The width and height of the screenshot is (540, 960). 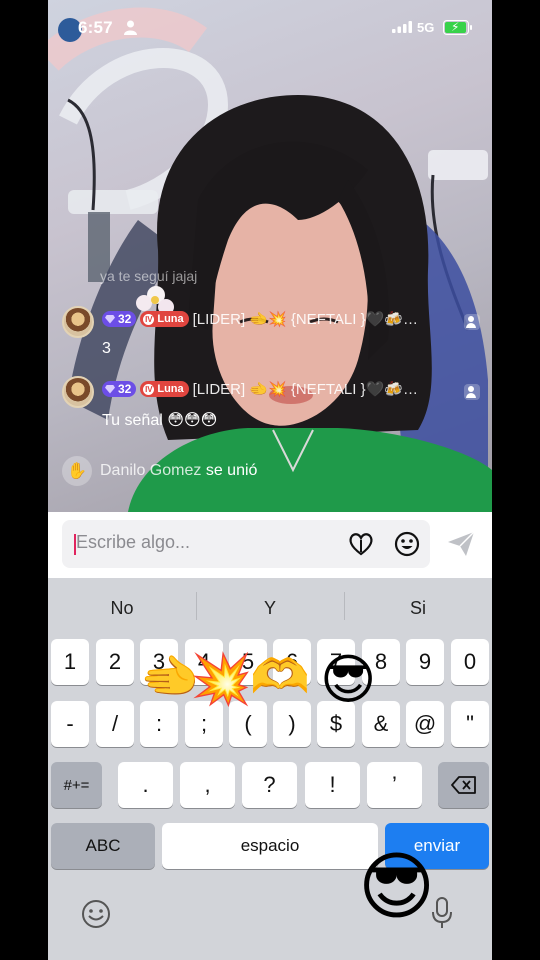 What do you see at coordinates (77, 471) in the screenshot?
I see `wave-hand-icon: ✋` at bounding box center [77, 471].